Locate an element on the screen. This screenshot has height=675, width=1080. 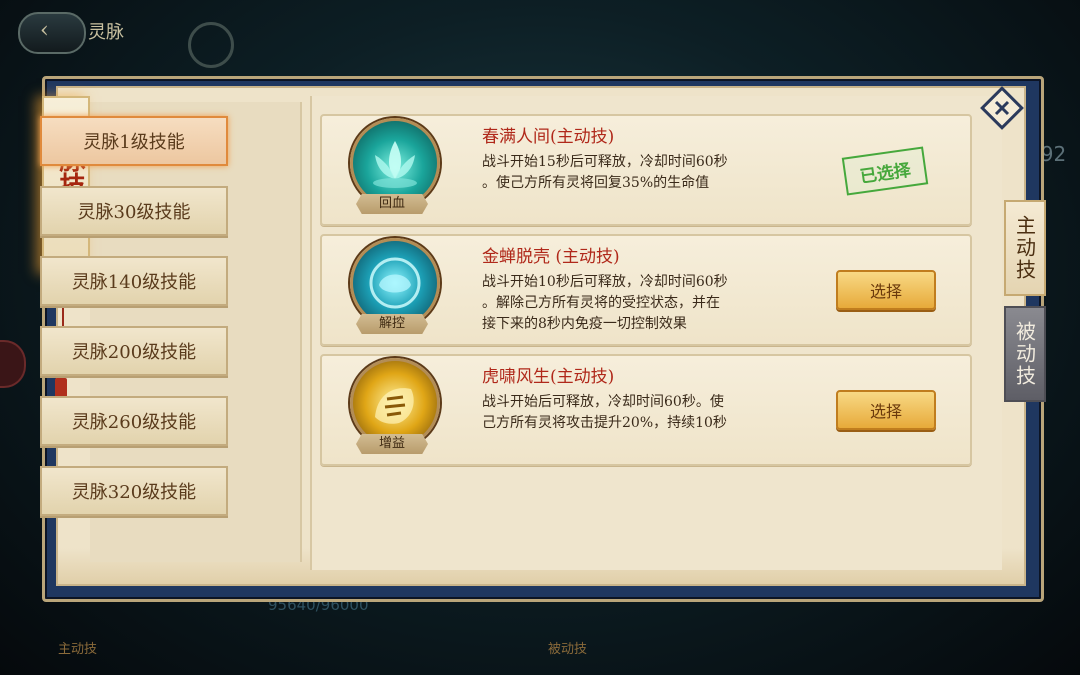
level-button-140: 灵脉140级技能 is located at coordinates (134, 281).